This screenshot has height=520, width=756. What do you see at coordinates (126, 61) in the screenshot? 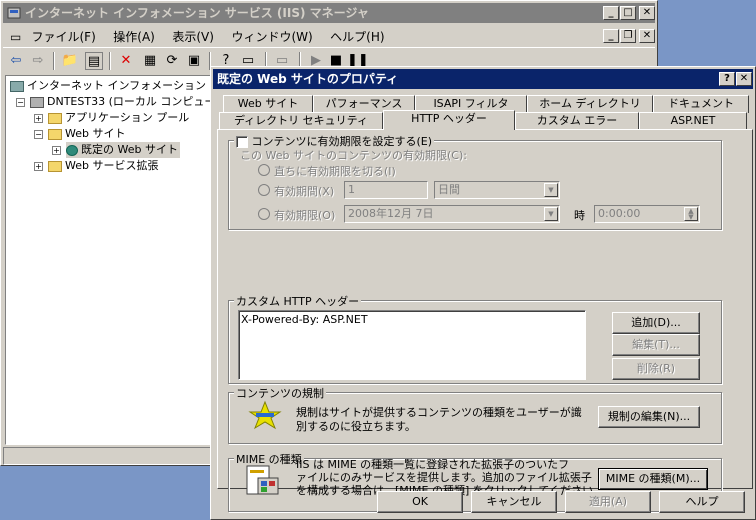
I see `delete-icon: ✕` at bounding box center [126, 61].